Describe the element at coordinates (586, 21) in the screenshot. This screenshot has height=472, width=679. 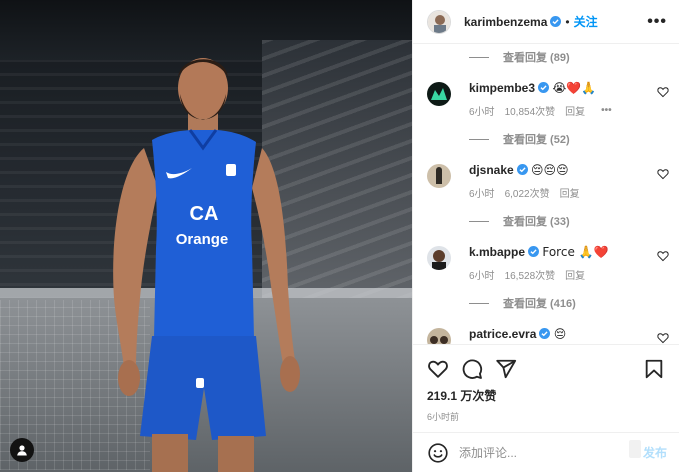
I see `follow-button: 关注` at that location.